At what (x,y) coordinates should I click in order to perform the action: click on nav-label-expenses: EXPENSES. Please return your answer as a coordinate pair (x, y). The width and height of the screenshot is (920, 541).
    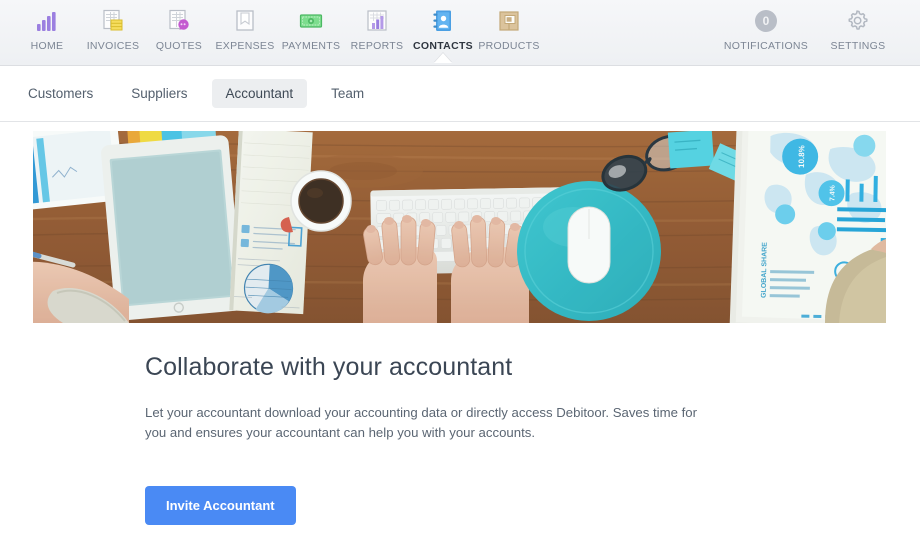
    Looking at the image, I should click on (245, 46).